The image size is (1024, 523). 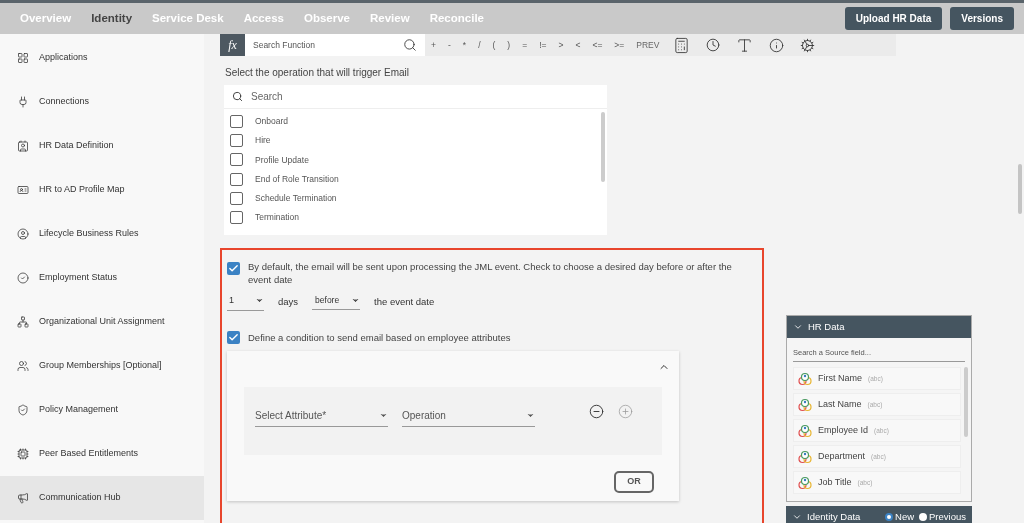 I want to click on sidebar-label: Policy Management, so click(x=79, y=410).